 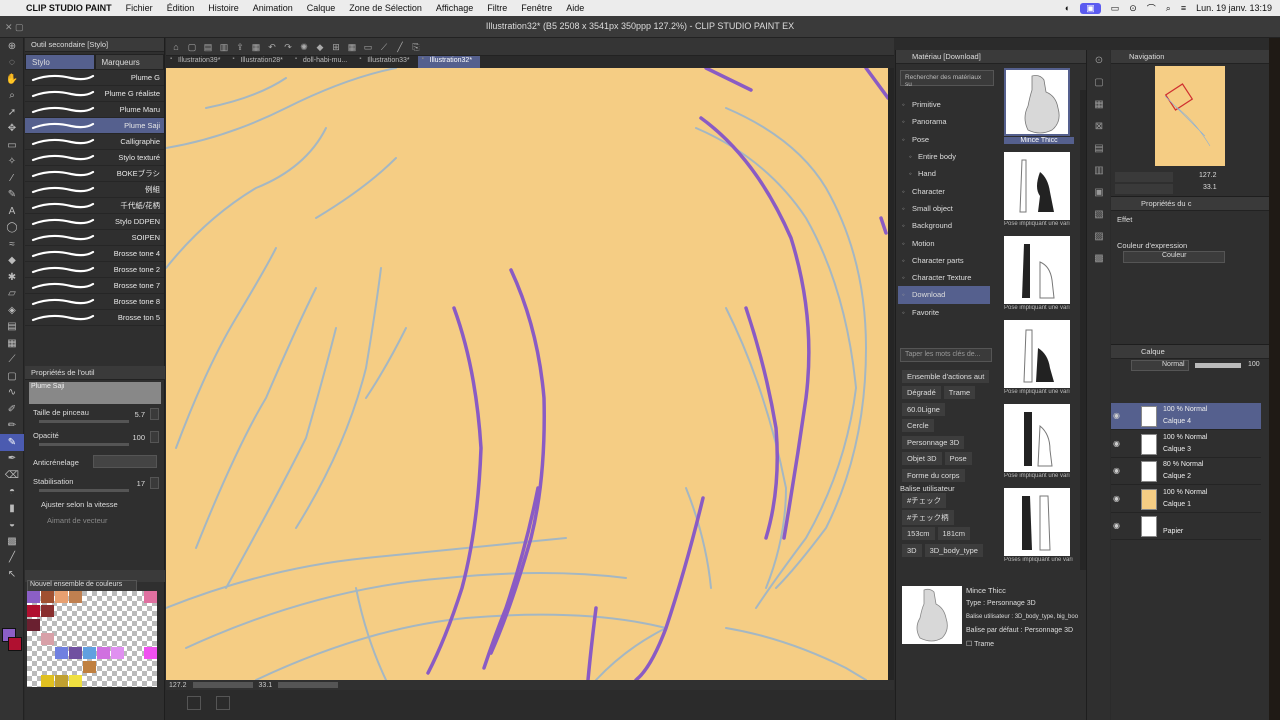 What do you see at coordinates (497, 8) in the screenshot?
I see `menu-filter: Filtre` at bounding box center [497, 8].